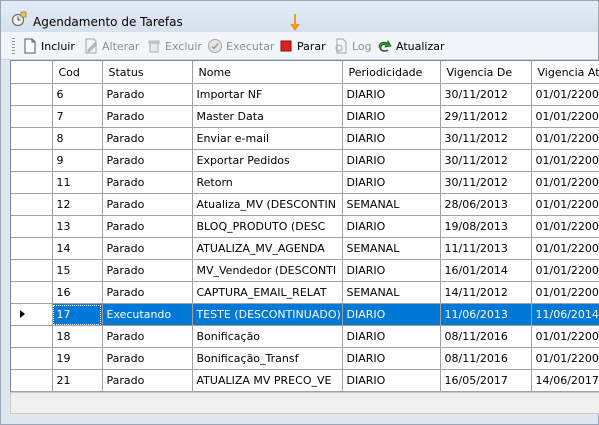 The height and width of the screenshot is (425, 599). I want to click on cell-vigencia-de: 29/11/2012, so click(486, 116).